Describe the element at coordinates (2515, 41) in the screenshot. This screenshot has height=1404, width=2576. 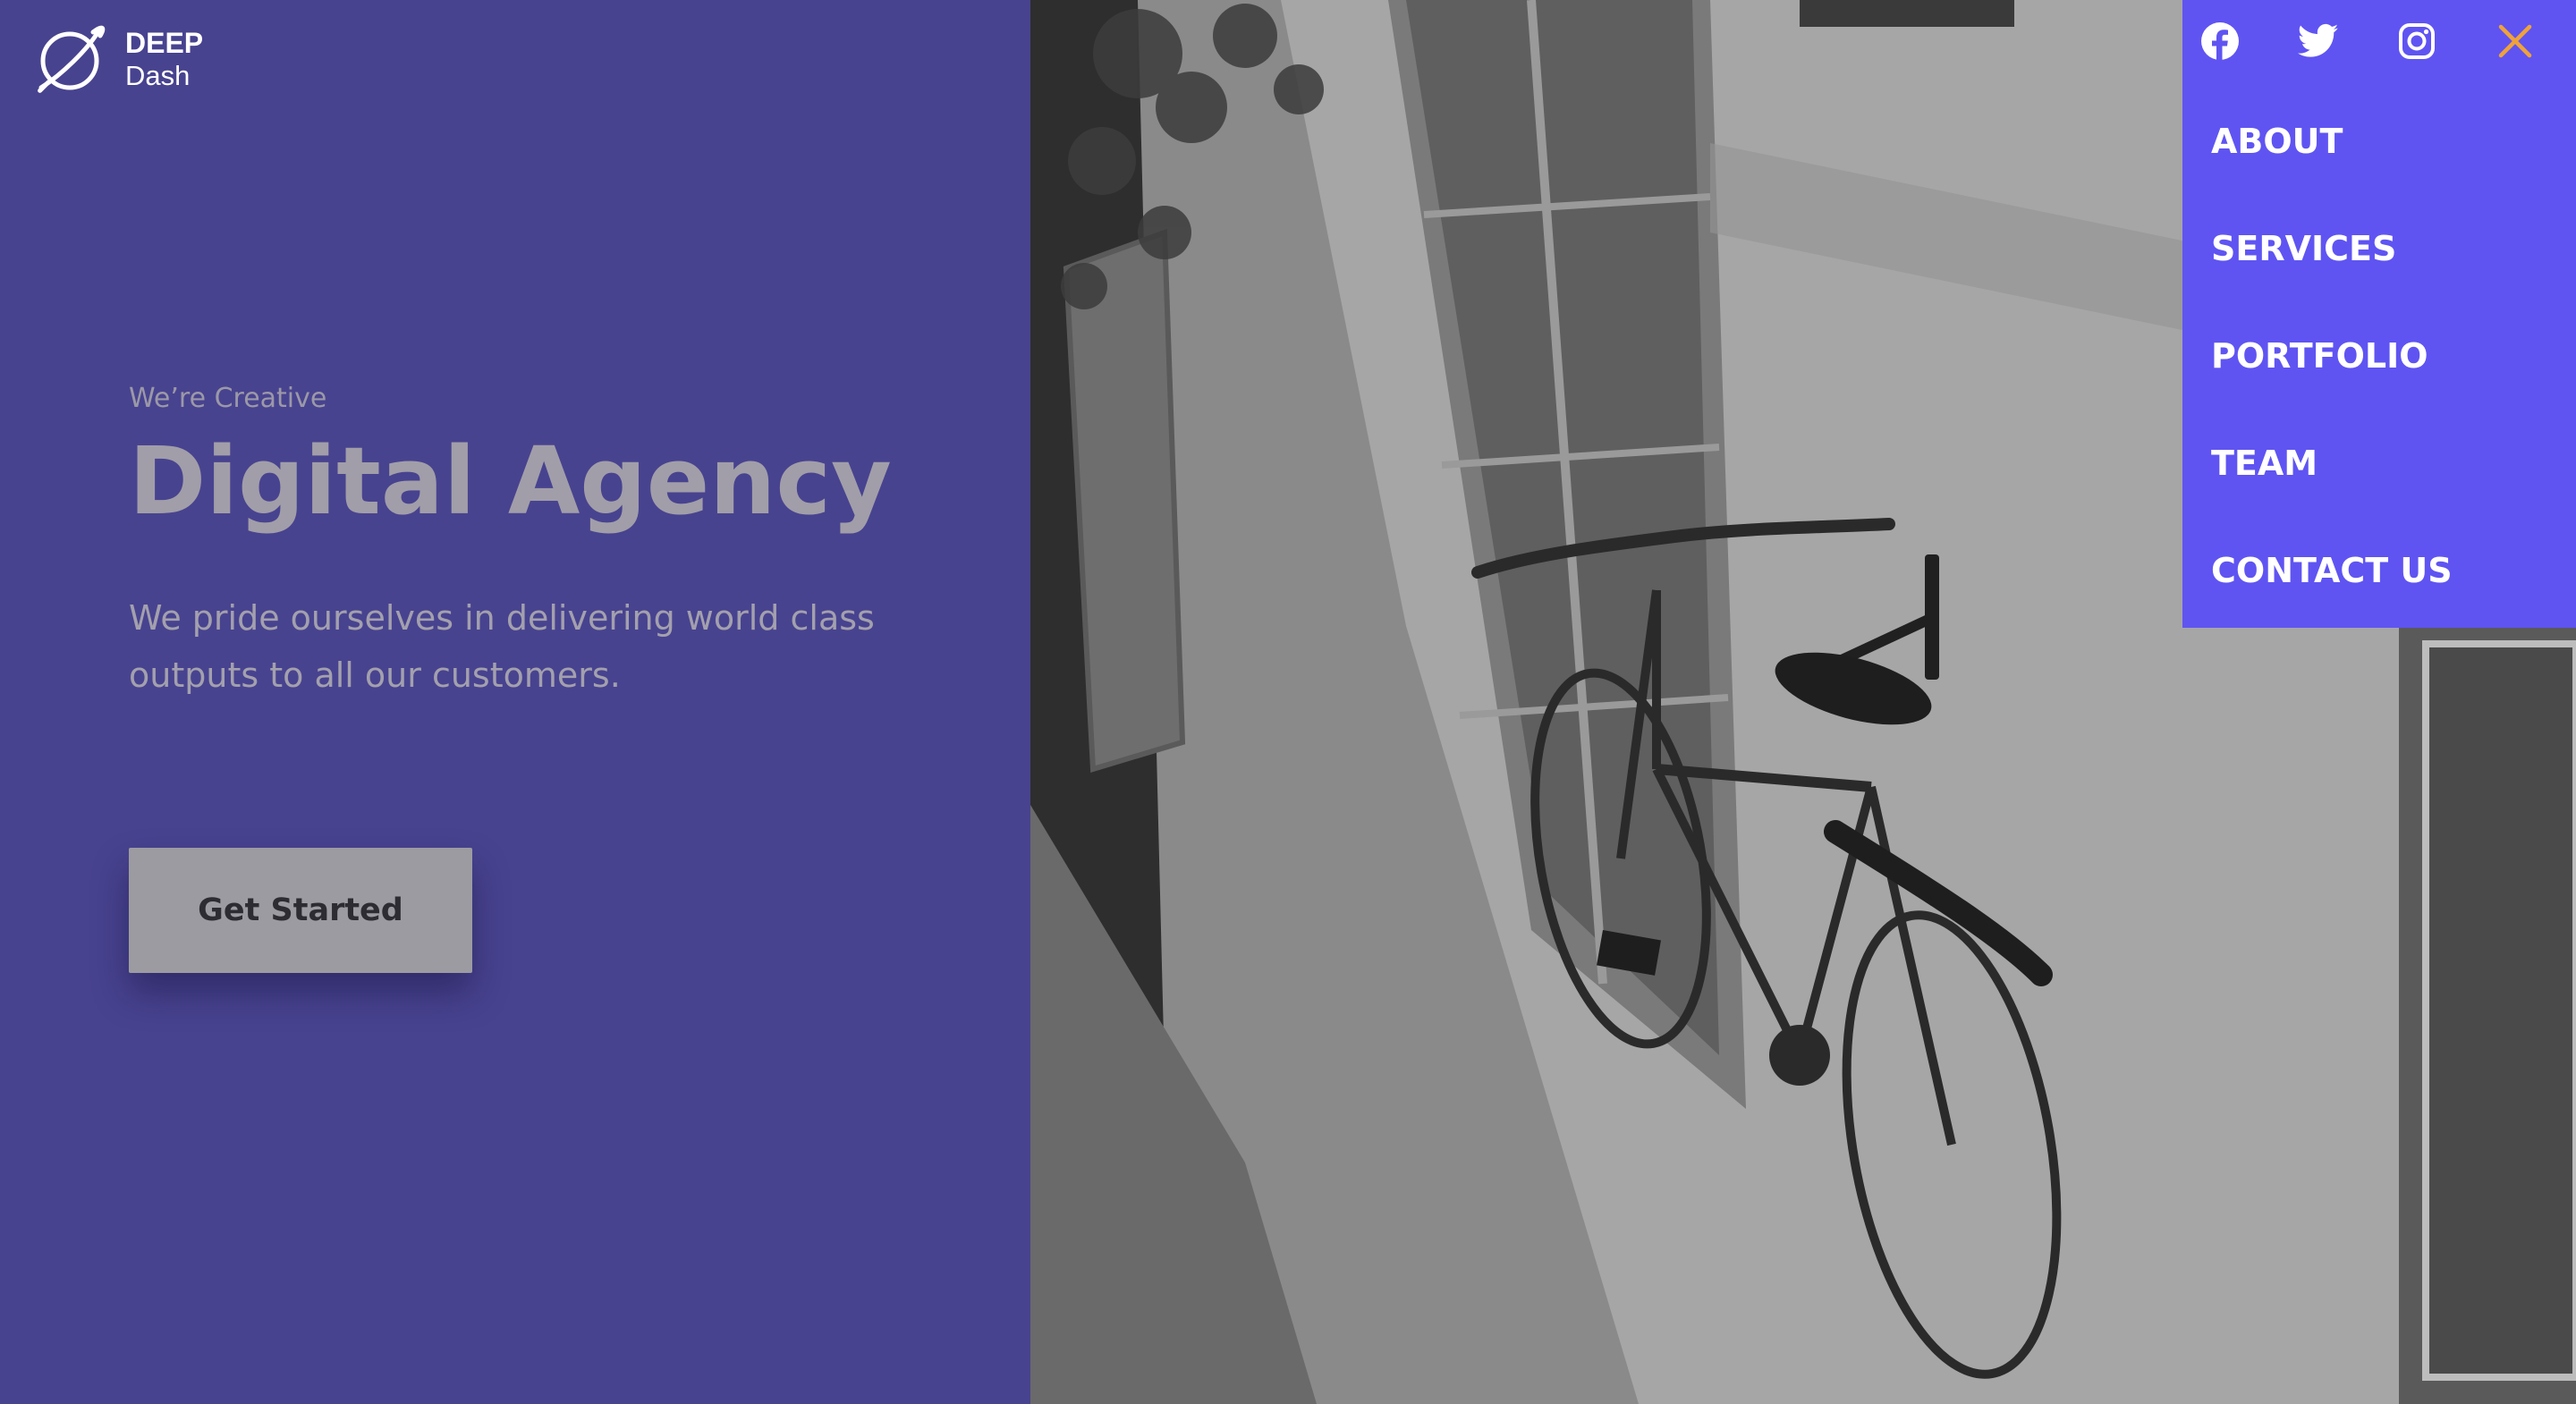
I see `close-icon` at that location.